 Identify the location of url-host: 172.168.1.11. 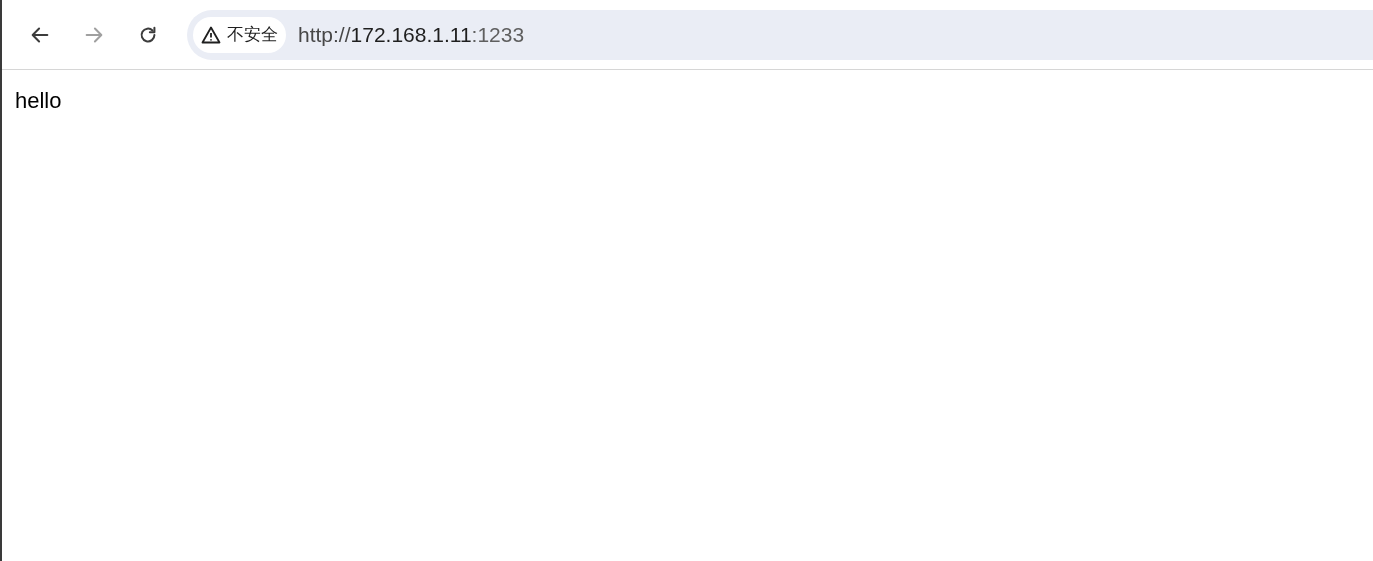
(411, 34).